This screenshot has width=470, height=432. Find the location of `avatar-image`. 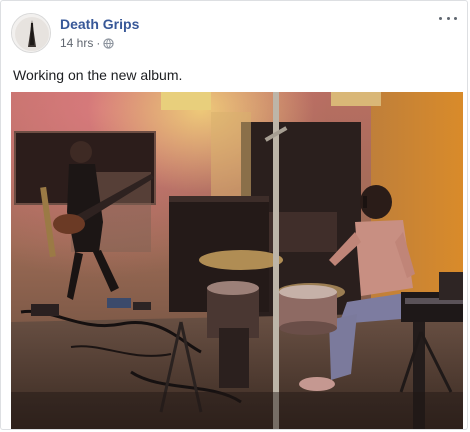

avatar-image is located at coordinates (31, 33).